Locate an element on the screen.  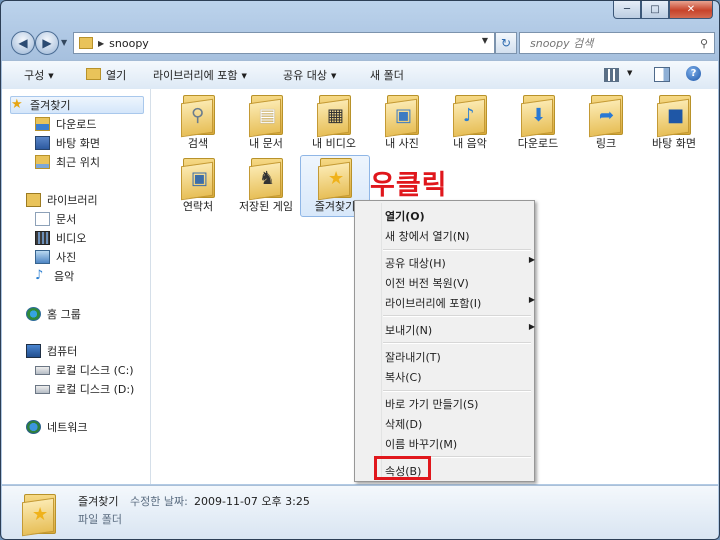
folder-item: ♞ 저장된 게임 is located at coordinates (266, 184).